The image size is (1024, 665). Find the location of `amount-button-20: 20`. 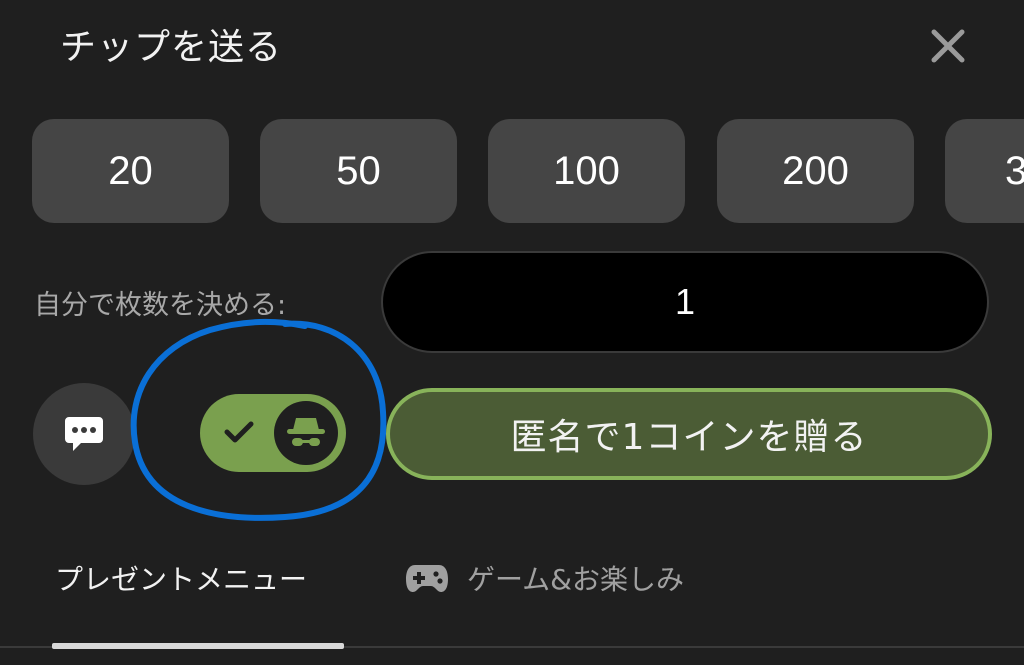

amount-button-20: 20 is located at coordinates (130, 171).